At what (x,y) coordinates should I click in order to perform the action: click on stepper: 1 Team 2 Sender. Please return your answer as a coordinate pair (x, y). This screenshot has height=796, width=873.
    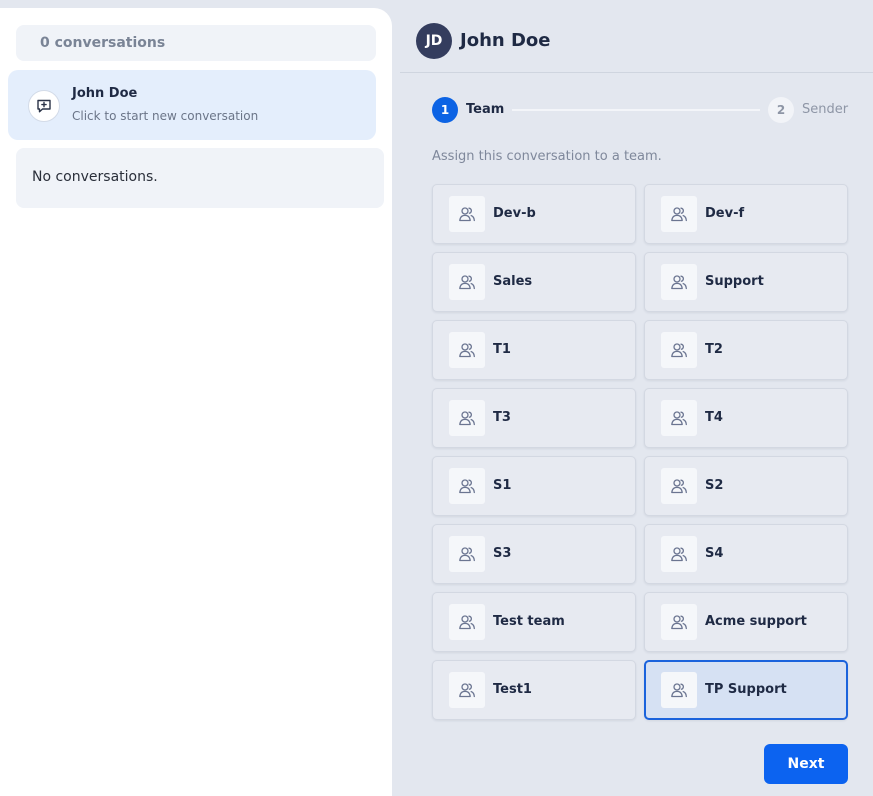
    Looking at the image, I should click on (640, 110).